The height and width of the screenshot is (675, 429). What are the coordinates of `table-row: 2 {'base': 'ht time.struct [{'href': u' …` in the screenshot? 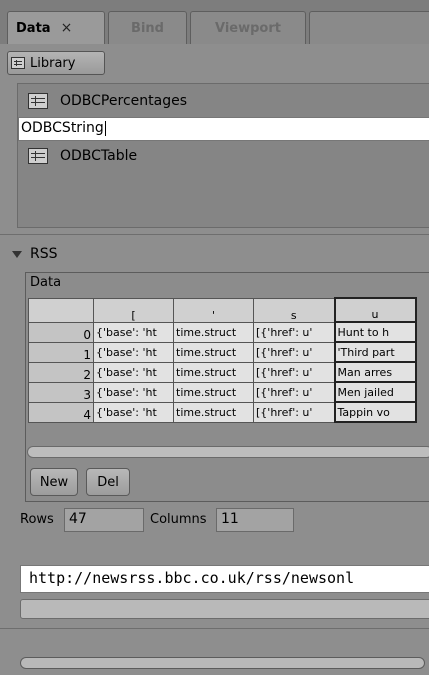 It's located at (222, 372).